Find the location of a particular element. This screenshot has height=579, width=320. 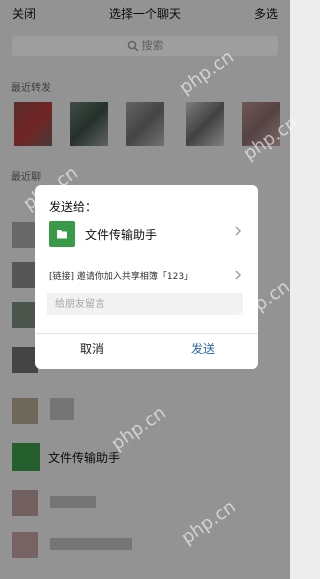

link-preview-row: [链接] 邀请你加入共享相簿「123」 is located at coordinates (146, 276).